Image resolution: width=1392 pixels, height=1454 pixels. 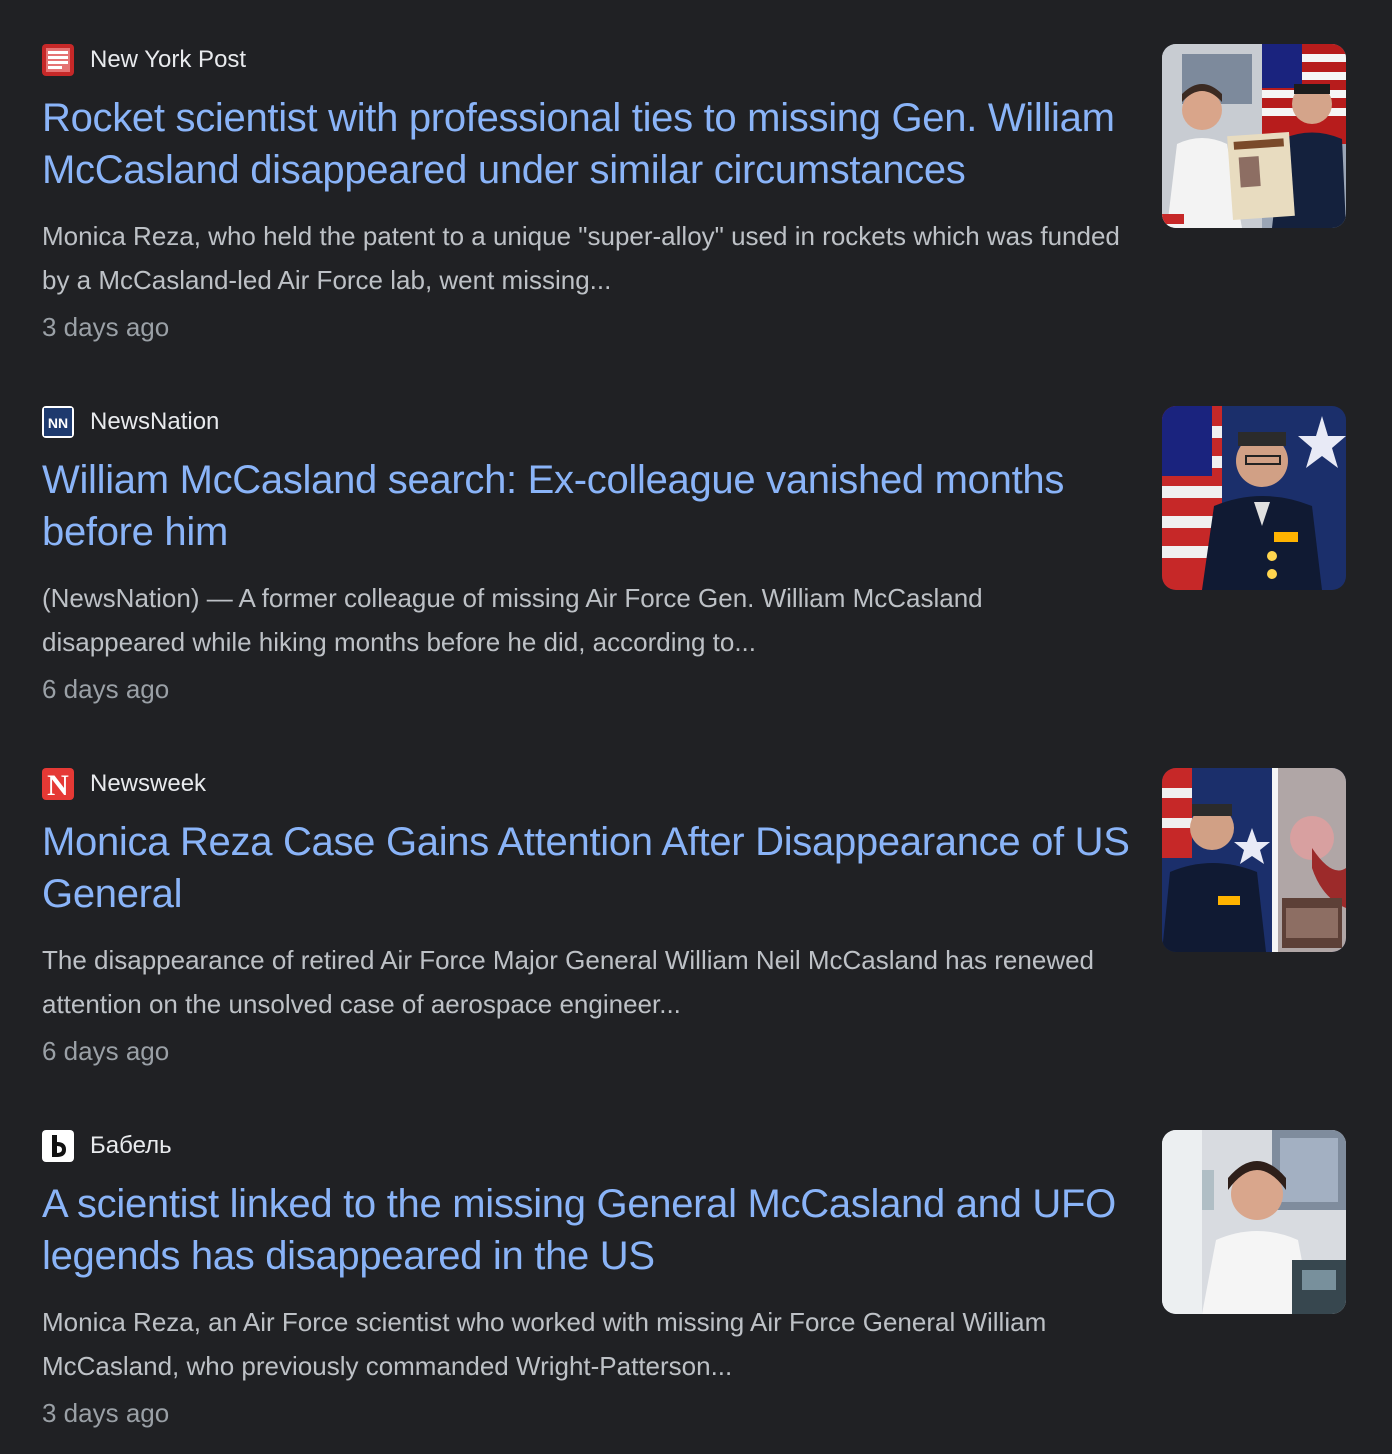 What do you see at coordinates (1254, 498) in the screenshot?
I see `general-portrait-photo` at bounding box center [1254, 498].